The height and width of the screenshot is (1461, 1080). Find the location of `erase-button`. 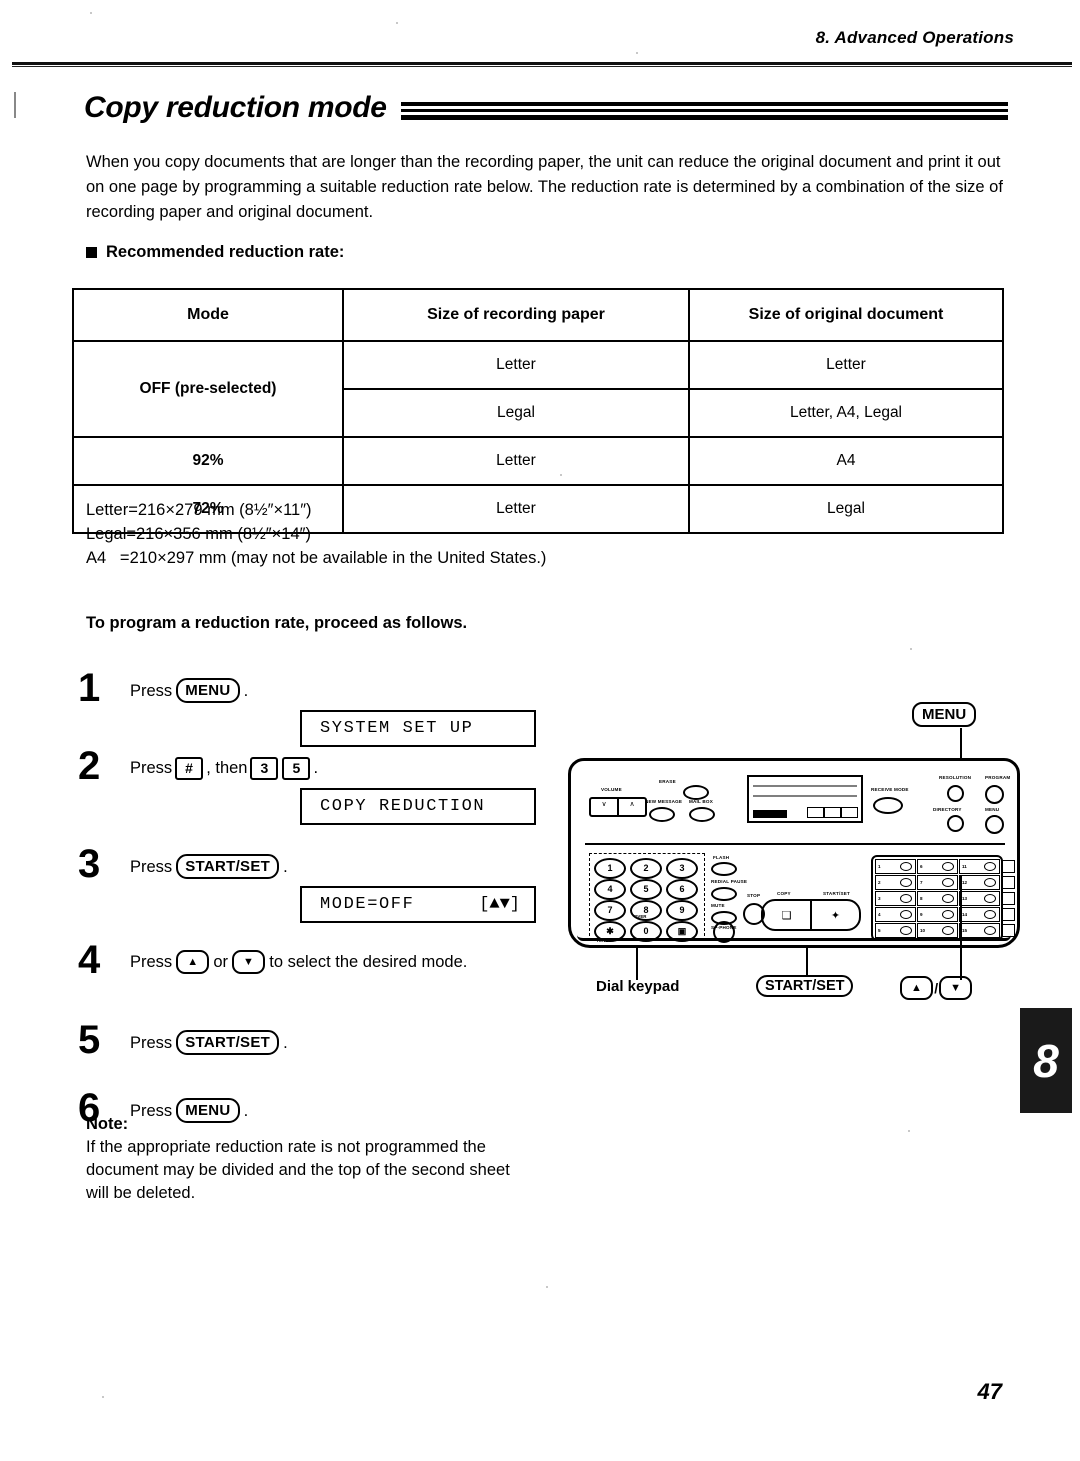

erase-button is located at coordinates (696, 792).